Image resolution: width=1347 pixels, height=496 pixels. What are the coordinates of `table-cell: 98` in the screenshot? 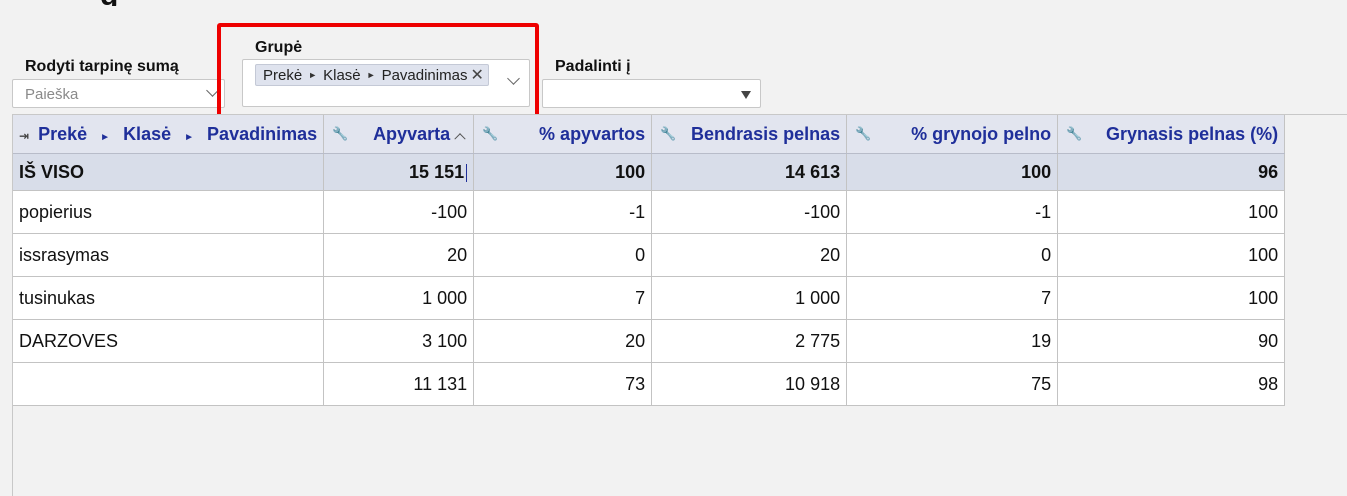 It's located at (1171, 384).